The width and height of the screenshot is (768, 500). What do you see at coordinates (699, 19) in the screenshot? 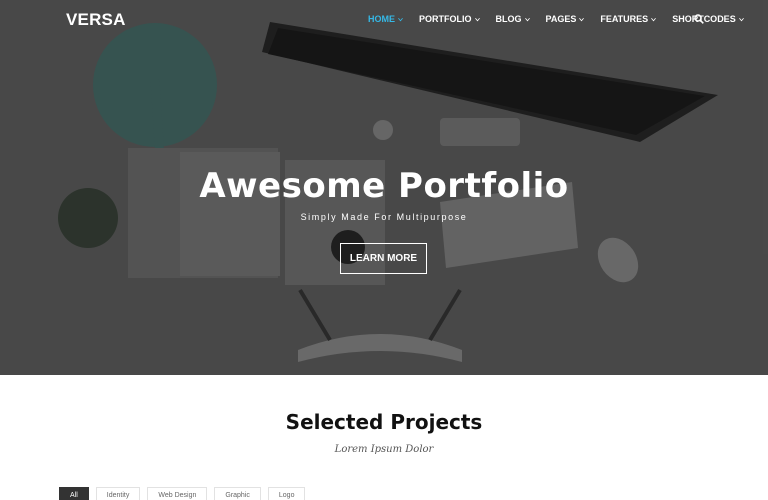
I see `search-icon` at bounding box center [699, 19].